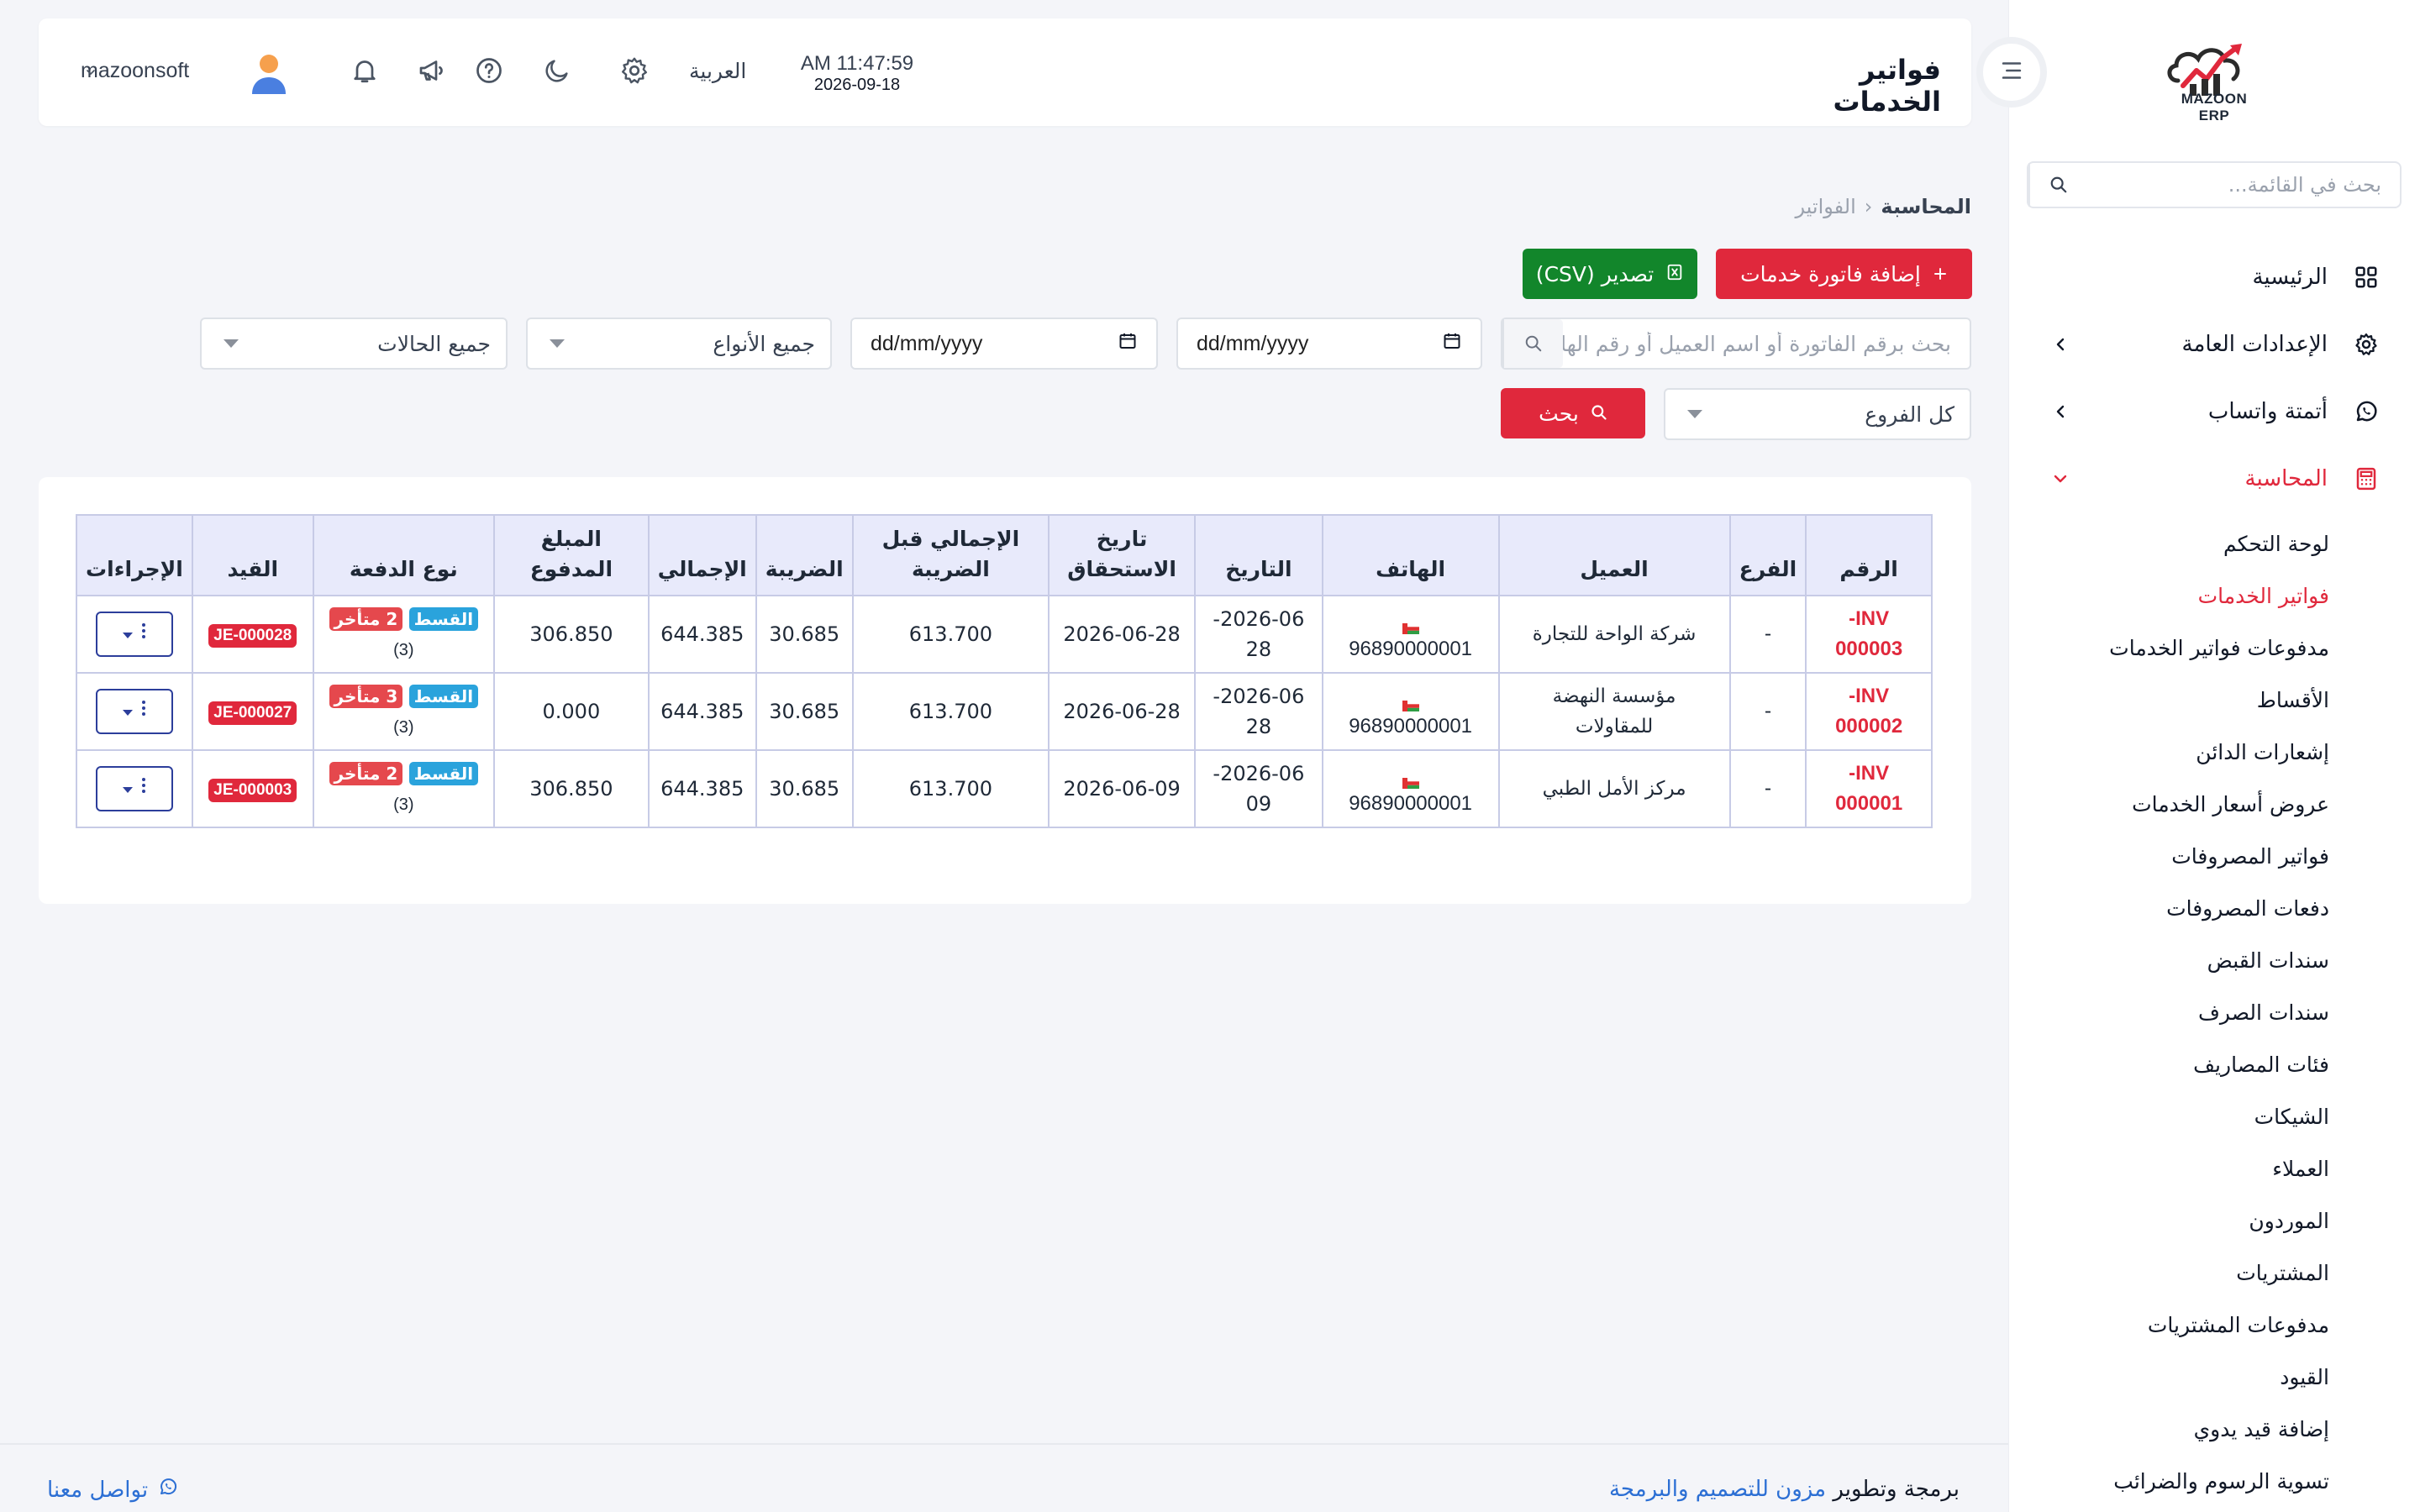 The height and width of the screenshot is (1512, 2420). I want to click on language-switch: العربية, so click(718, 71).